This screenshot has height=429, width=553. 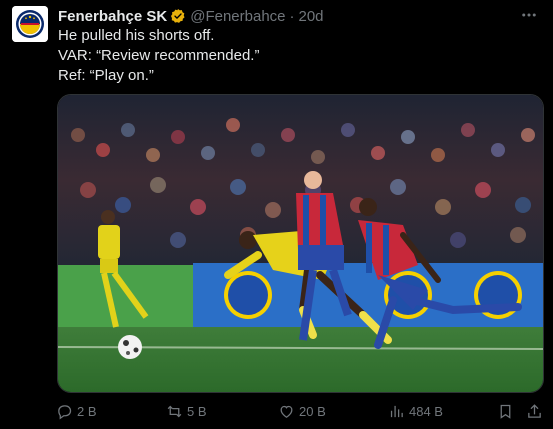 I want to click on tweet-timestamp: 20d, so click(x=311, y=16).